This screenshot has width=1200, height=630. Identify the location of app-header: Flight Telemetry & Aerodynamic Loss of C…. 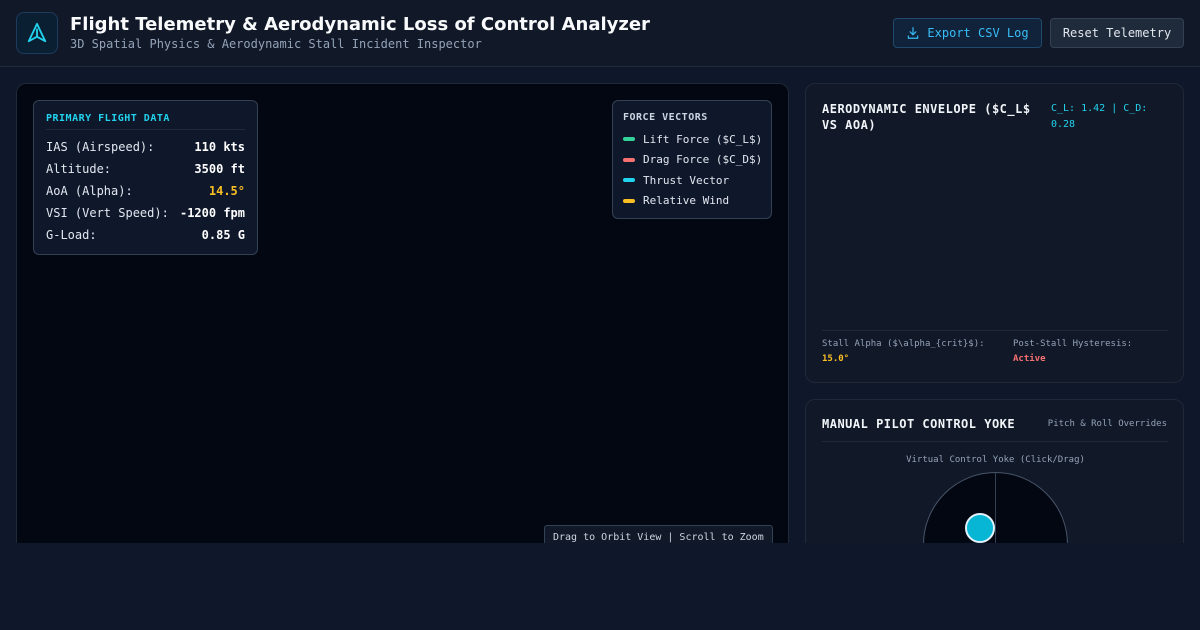
(600, 33).